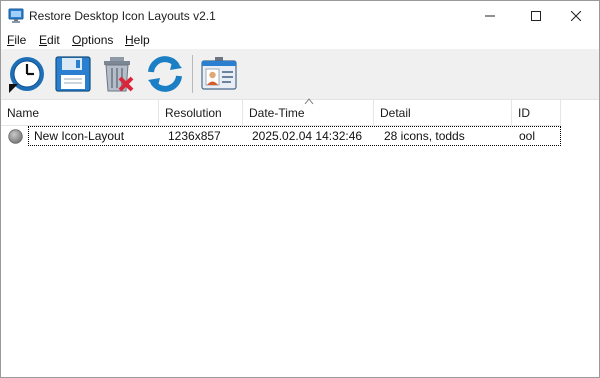 Image resolution: width=600 pixels, height=378 pixels. Describe the element at coordinates (80, 112) in the screenshot. I see `column-header-name: Name` at that location.